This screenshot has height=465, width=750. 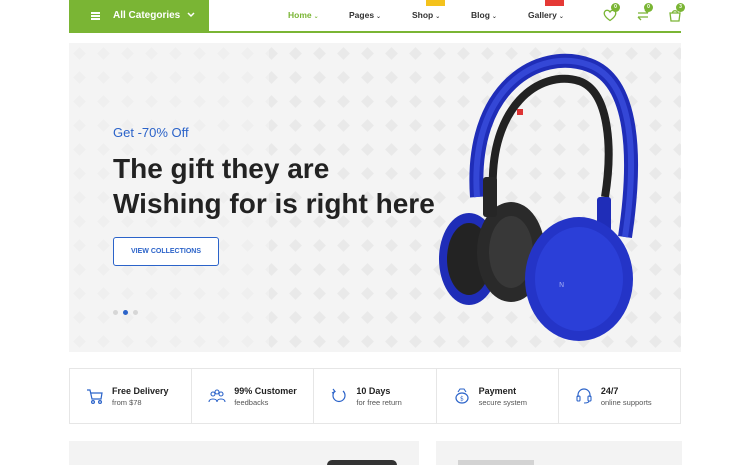 I want to click on view-collections-button: VIEW COLLECTIONS, so click(x=166, y=251).